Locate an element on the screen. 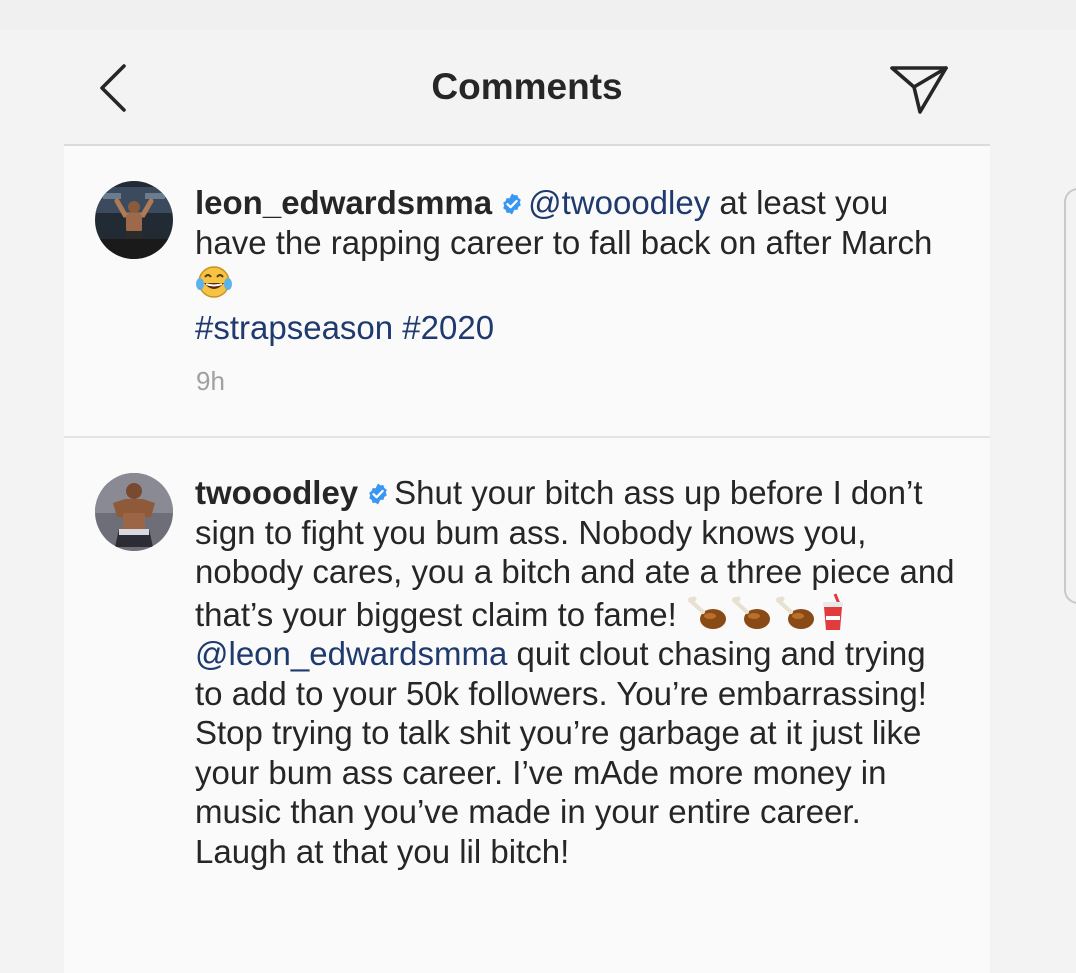 This screenshot has width=1076, height=973. emoji-row is located at coordinates (767, 612).